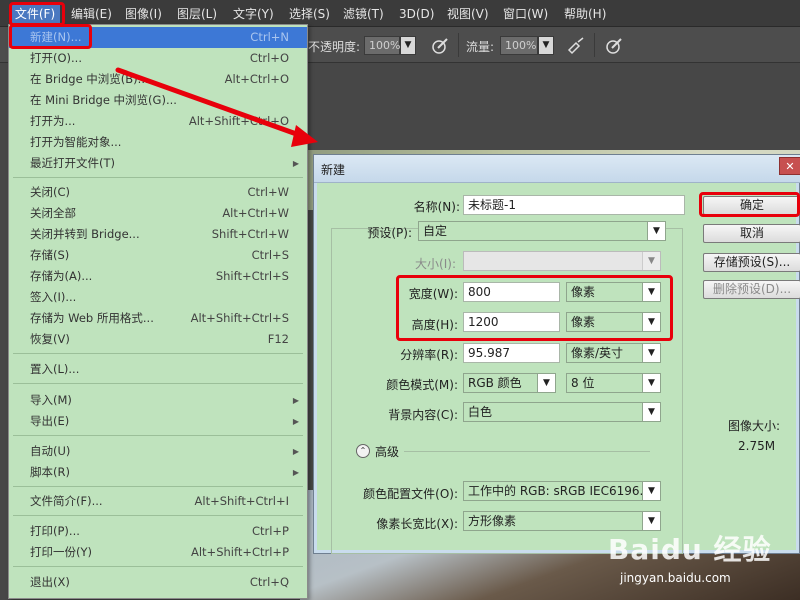 The image size is (800, 600). I want to click on cancel-button: 取消, so click(751, 233).